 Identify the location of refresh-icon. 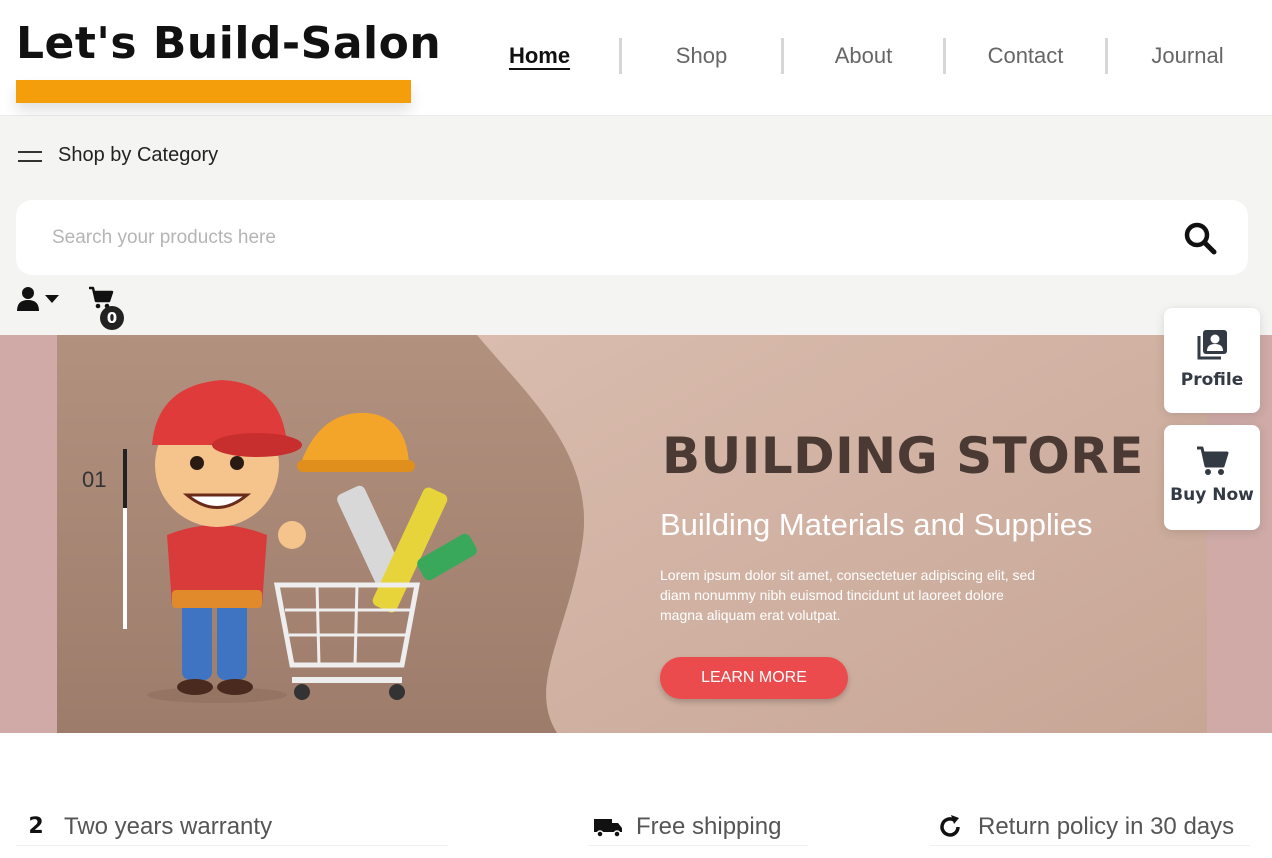
(950, 827).